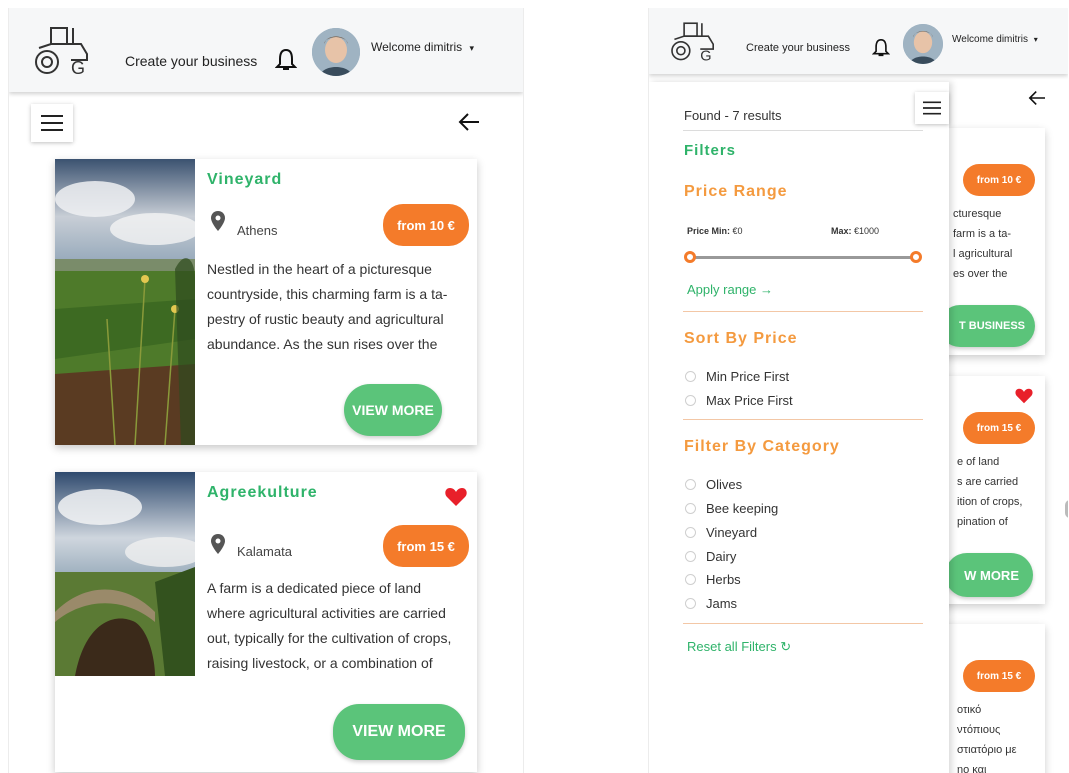 This screenshot has height=773, width=1069. I want to click on category-option-jams: Jams, so click(711, 603).